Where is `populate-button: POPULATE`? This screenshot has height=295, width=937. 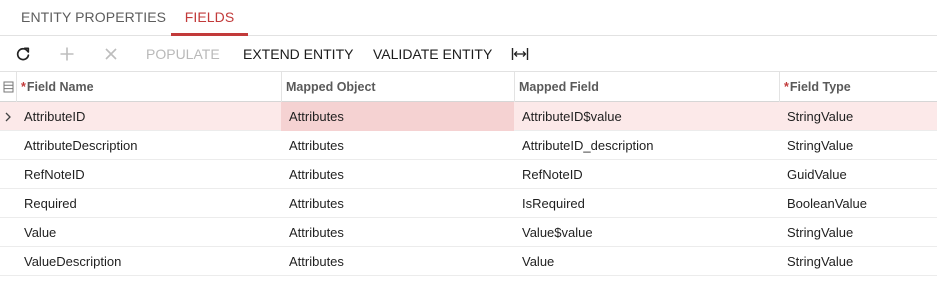
populate-button: POPULATE is located at coordinates (183, 54).